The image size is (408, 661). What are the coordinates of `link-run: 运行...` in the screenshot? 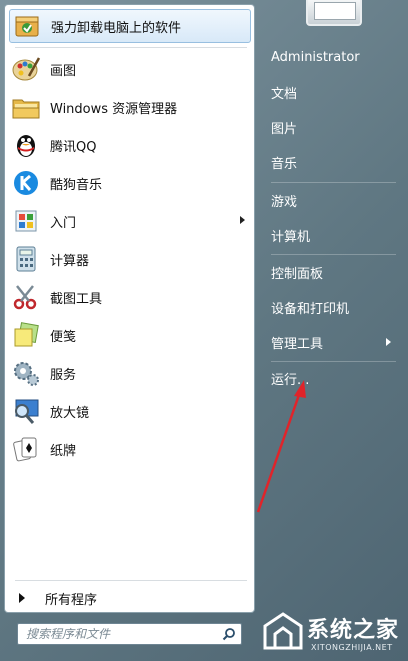 It's located at (333, 378).